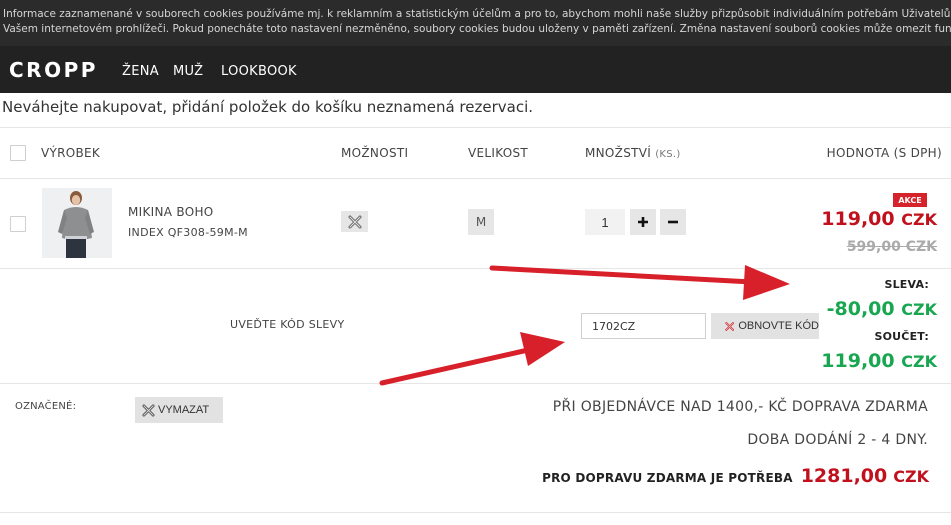 This screenshot has width=951, height=525. I want to click on nav-link-zena: ŽENA, so click(140, 71).